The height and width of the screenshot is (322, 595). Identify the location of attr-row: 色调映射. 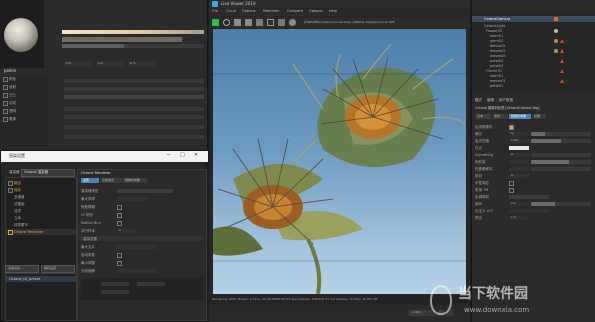
(534, 197).